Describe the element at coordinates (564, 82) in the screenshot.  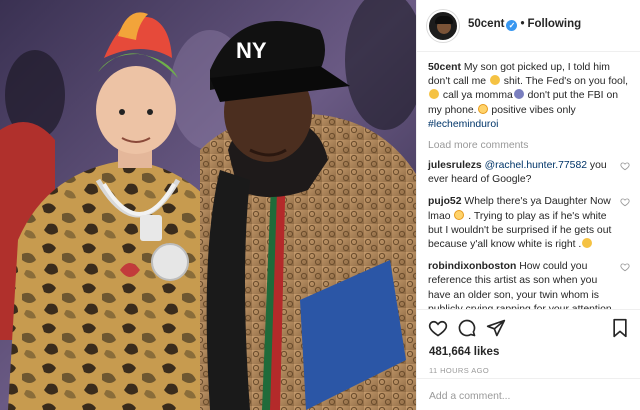
I see `caption-text-2: shit. The Fed's on you fool,` at that location.